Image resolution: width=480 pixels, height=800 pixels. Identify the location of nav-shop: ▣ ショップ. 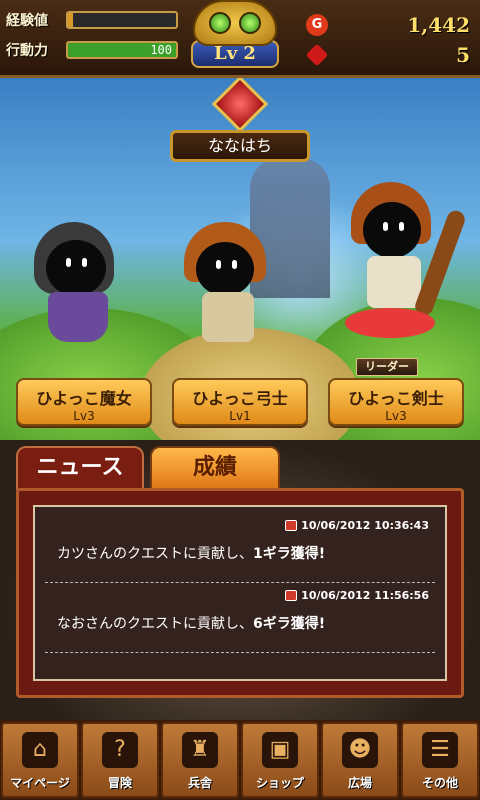
(280, 760).